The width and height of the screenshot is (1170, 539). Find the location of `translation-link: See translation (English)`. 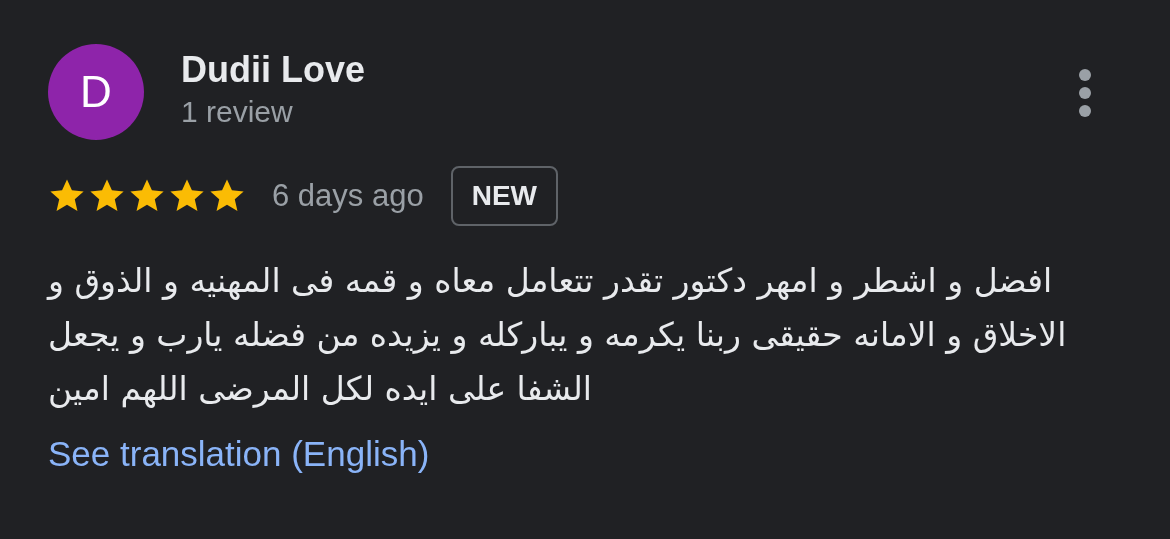

translation-link: See translation (English) is located at coordinates (239, 454).